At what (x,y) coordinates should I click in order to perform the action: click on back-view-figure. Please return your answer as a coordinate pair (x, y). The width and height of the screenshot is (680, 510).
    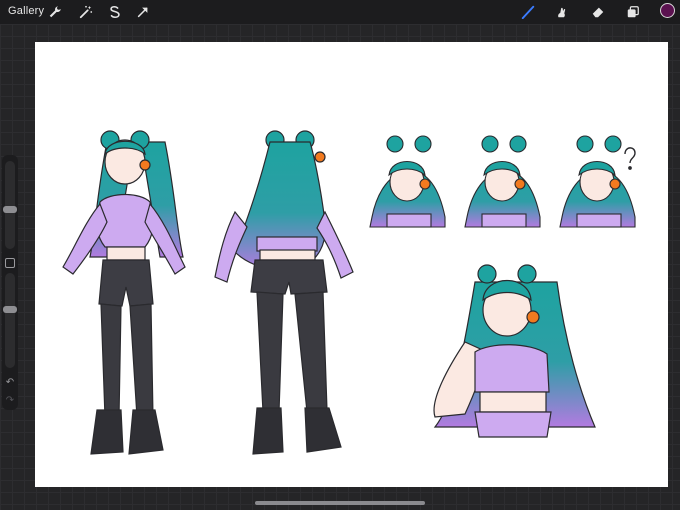
    Looking at the image, I should click on (284, 292).